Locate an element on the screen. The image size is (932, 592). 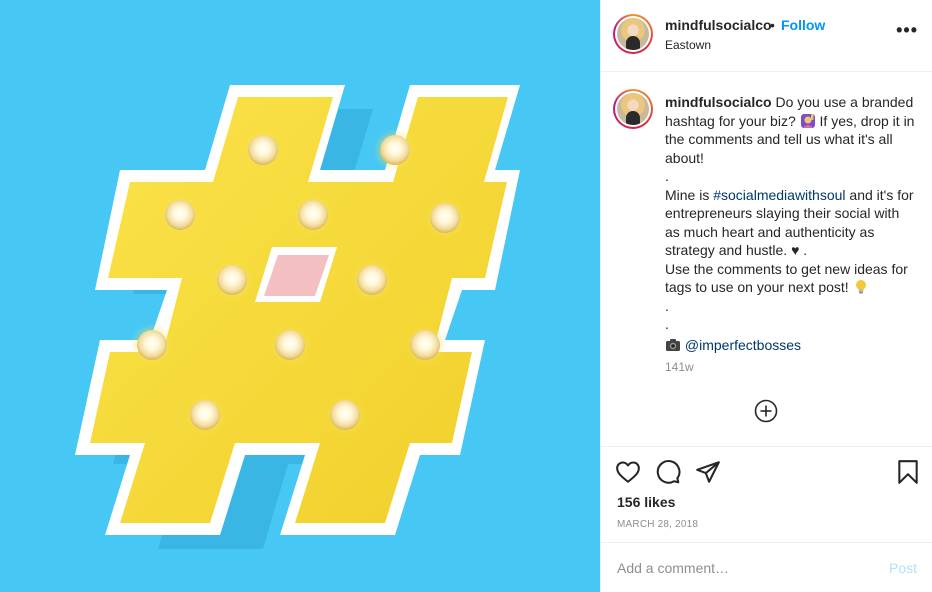
save-bookmark-icon is located at coordinates (908, 472).